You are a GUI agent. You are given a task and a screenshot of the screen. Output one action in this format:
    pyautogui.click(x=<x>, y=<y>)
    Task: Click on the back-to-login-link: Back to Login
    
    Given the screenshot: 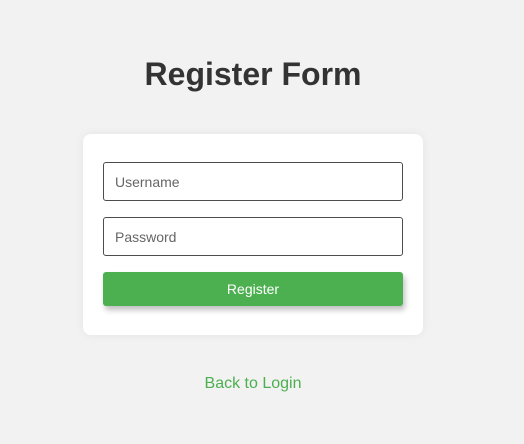 What is the action you would take?
    pyautogui.click(x=253, y=384)
    